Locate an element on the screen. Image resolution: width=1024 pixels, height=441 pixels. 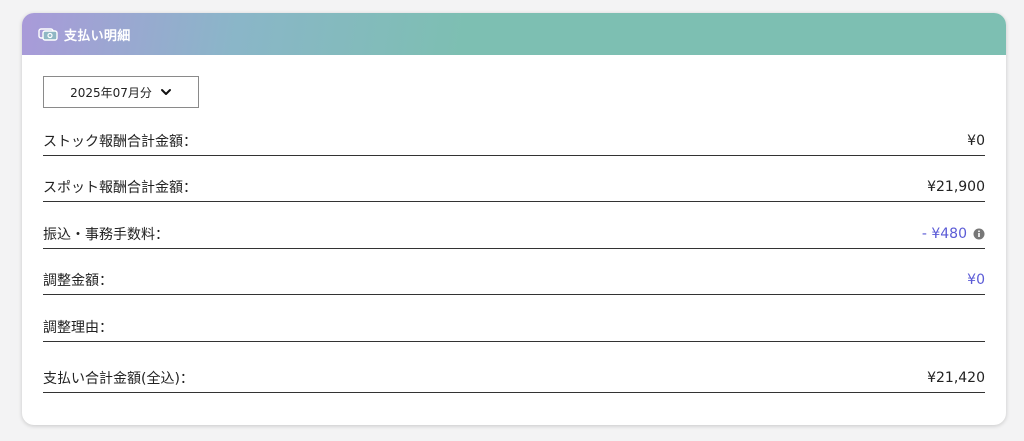
row-label: スポット報酬合計金額： is located at coordinates (120, 188).